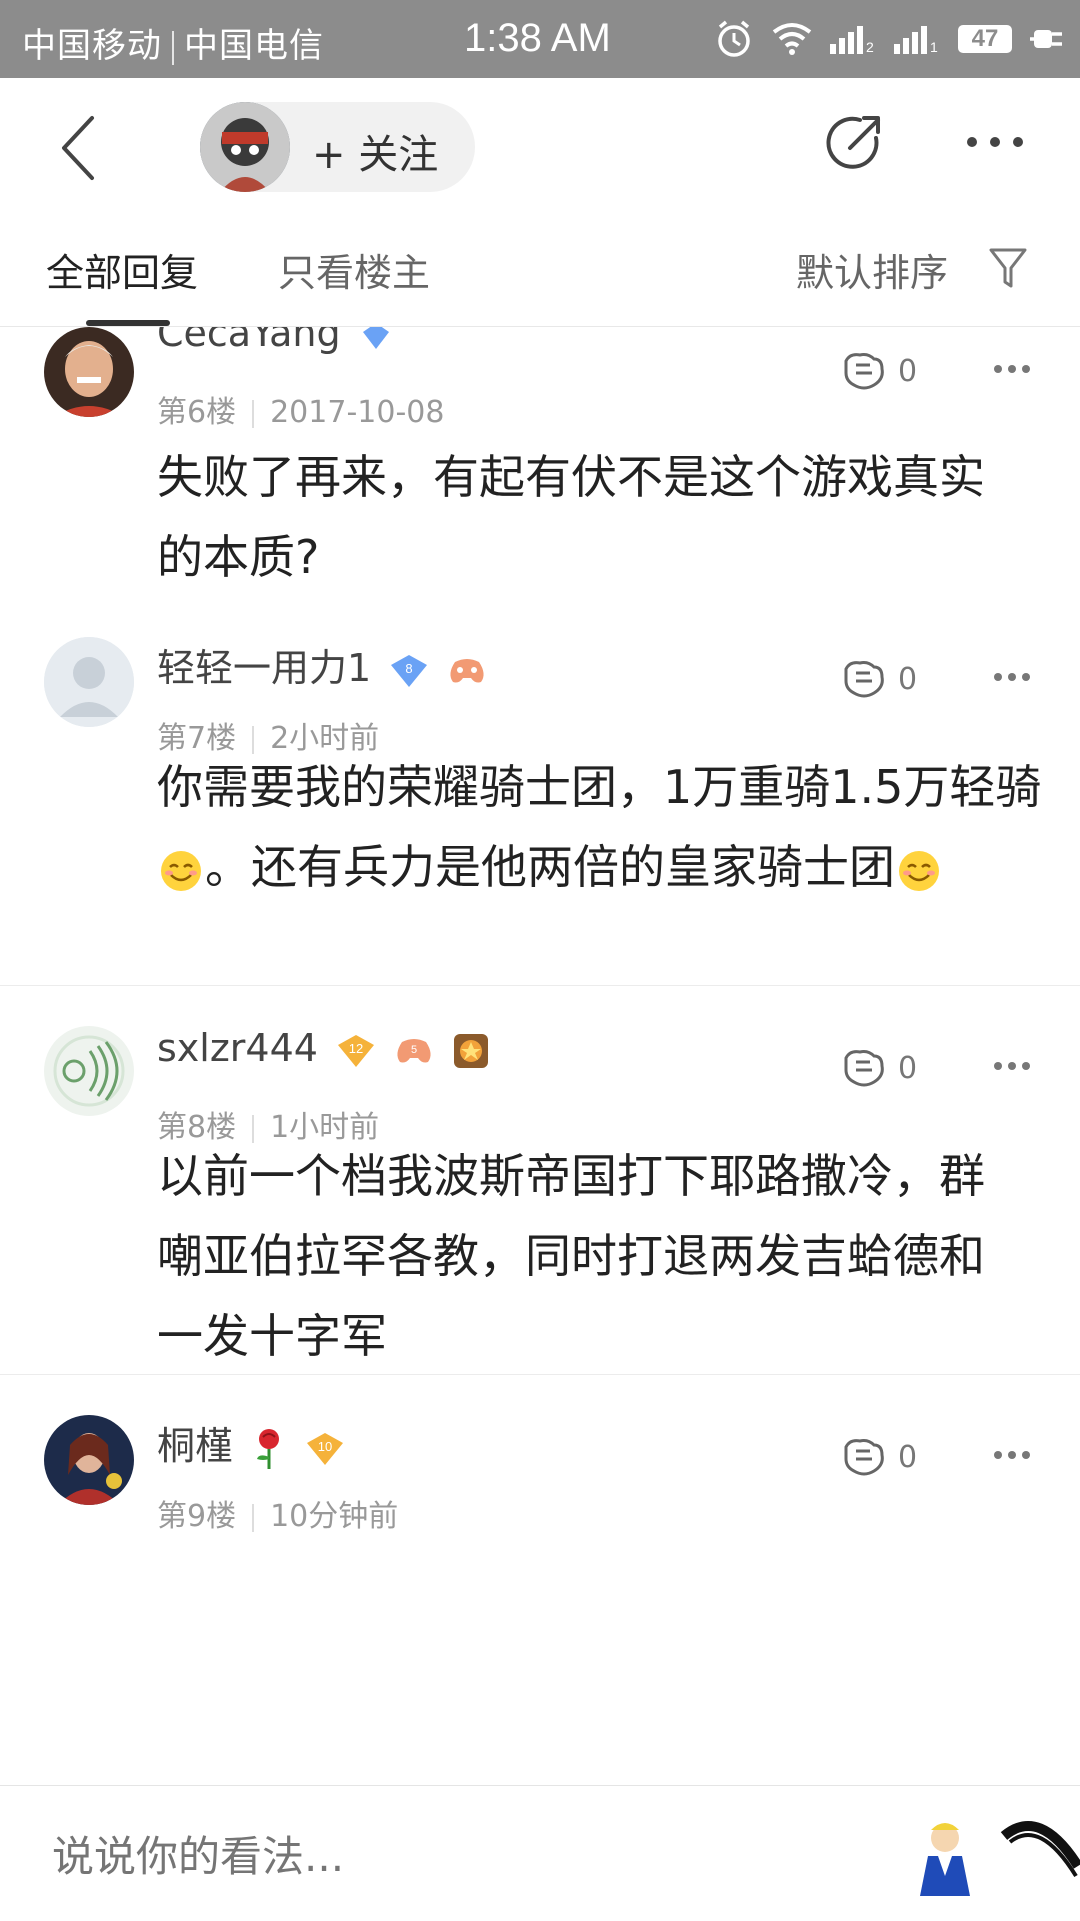  I want to click on comment-bar, so click(540, 1853).